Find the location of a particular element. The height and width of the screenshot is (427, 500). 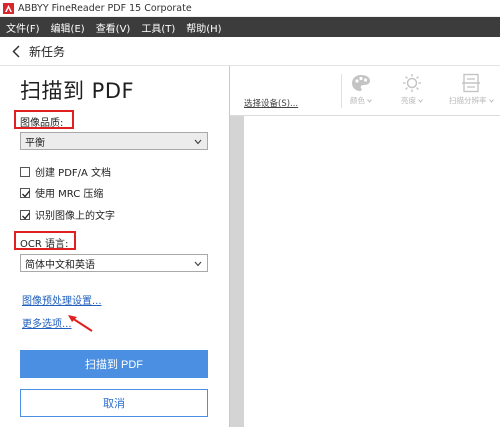

back-arrow-icon is located at coordinates (18, 51).